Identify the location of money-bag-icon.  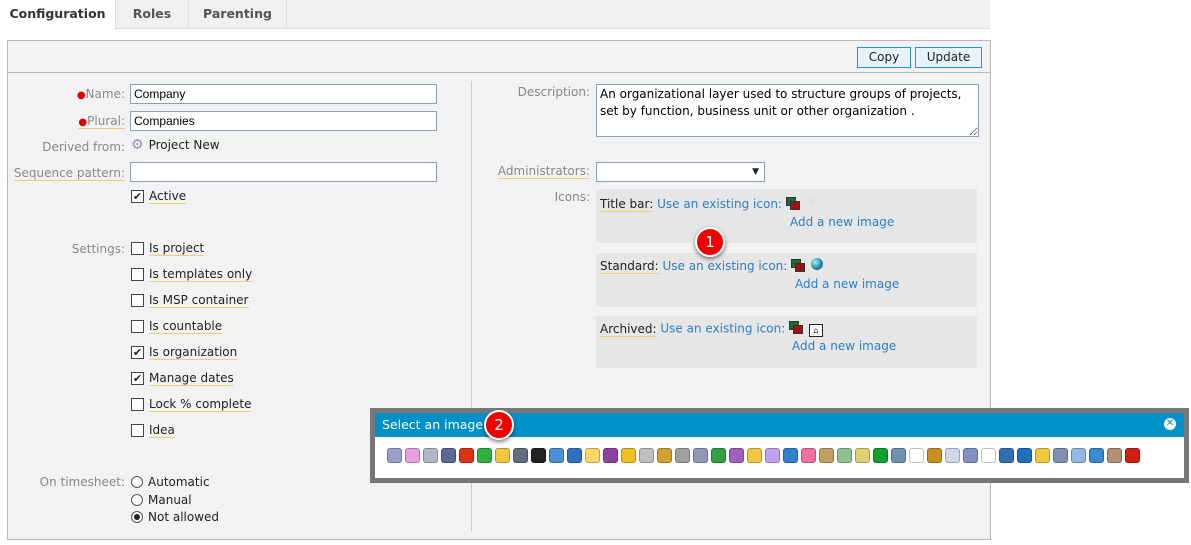
(934, 455).